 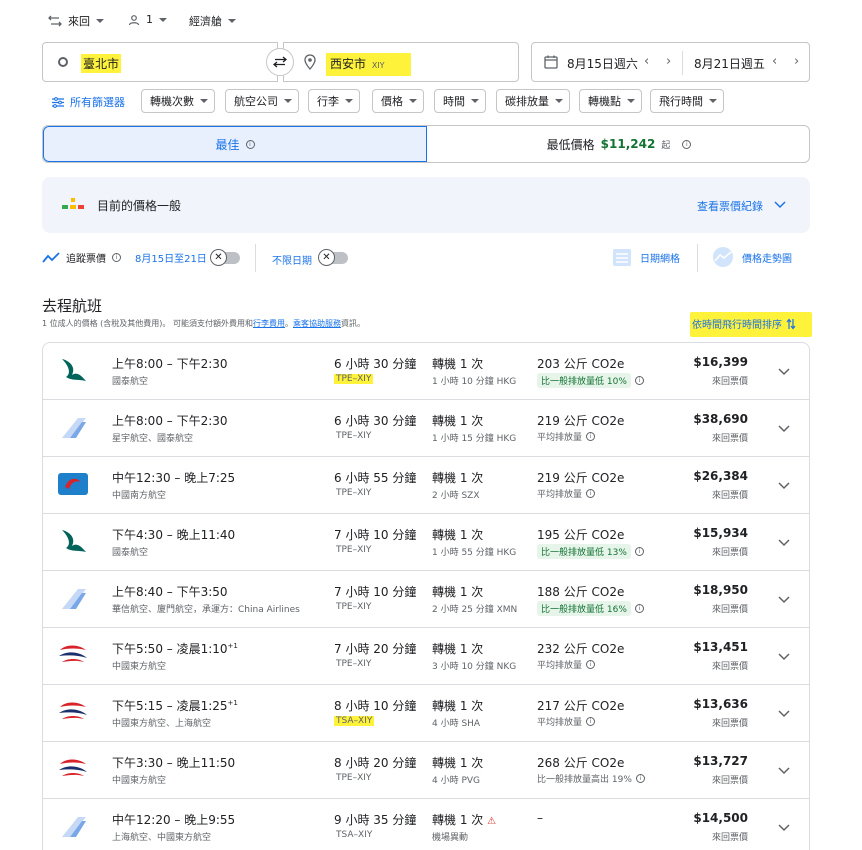 What do you see at coordinates (737, 325) in the screenshot?
I see `sort-by-label: 依時間飛行時間排序` at bounding box center [737, 325].